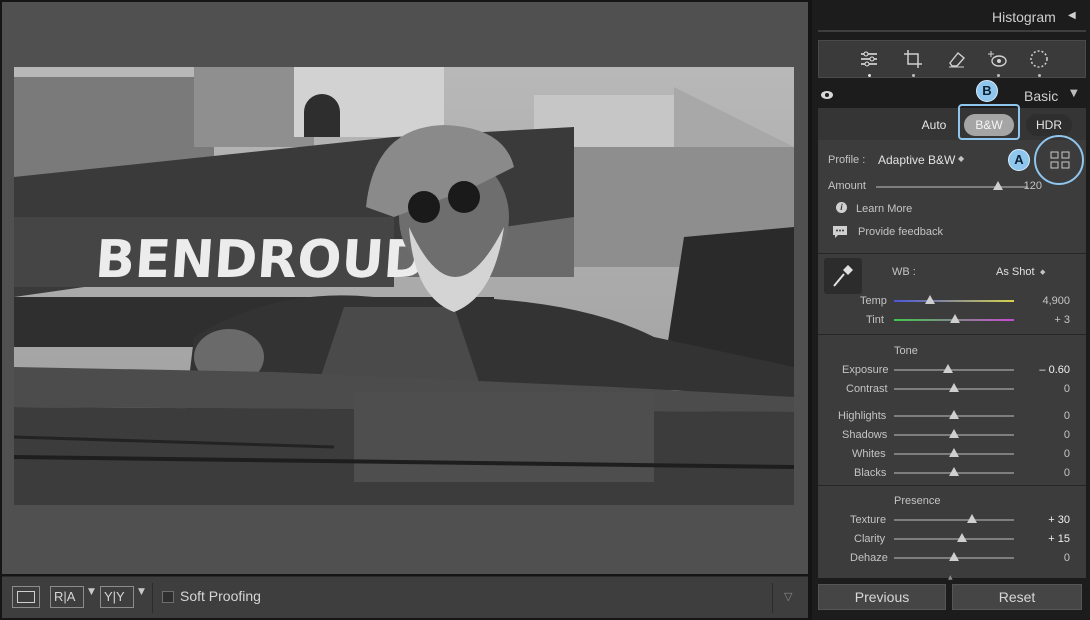  I want to click on wb-selector-button, so click(843, 276).